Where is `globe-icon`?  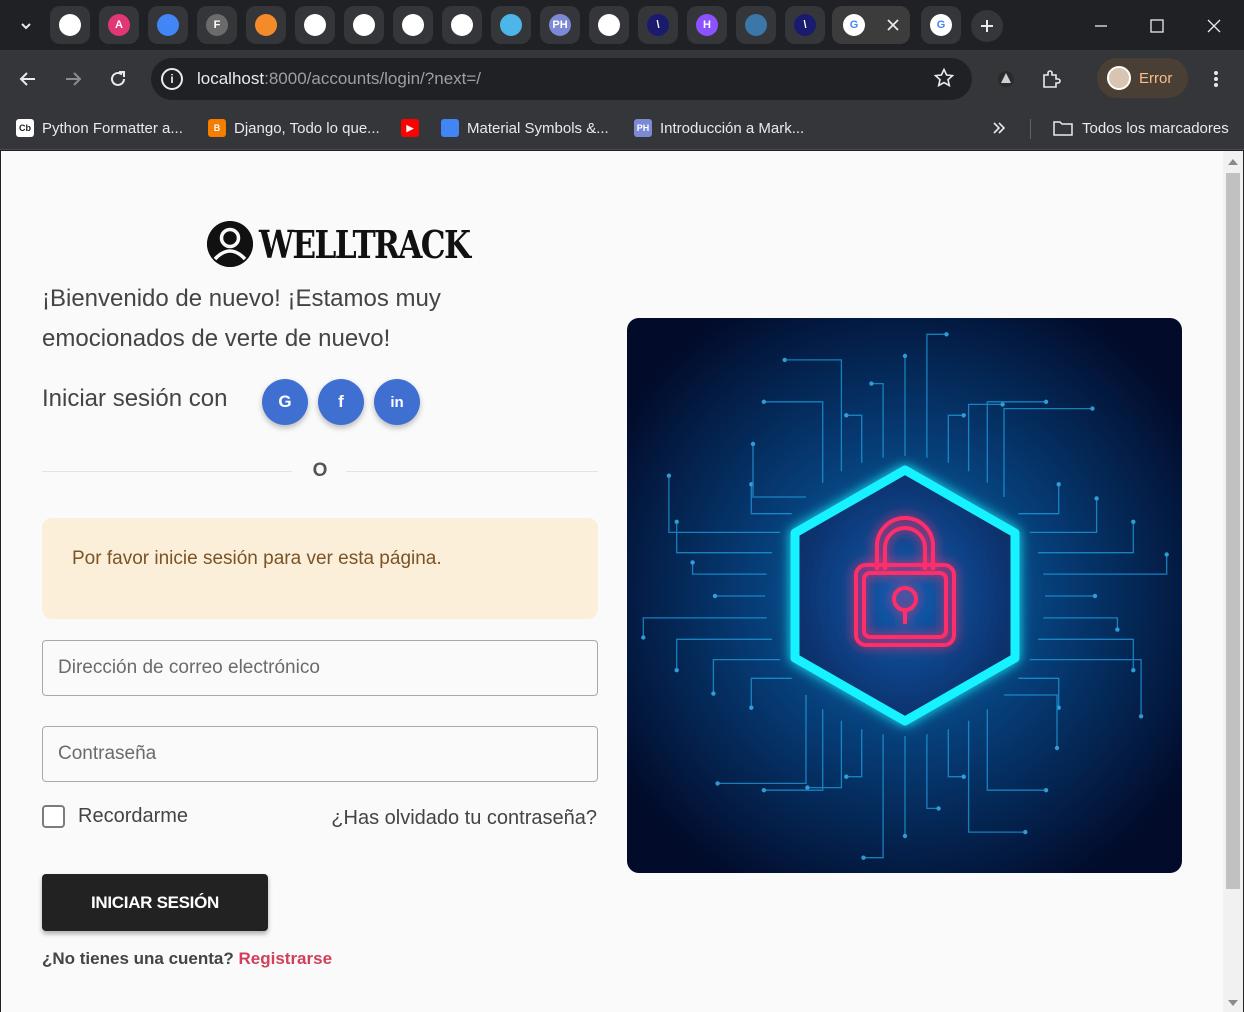 globe-icon is located at coordinates (511, 25).